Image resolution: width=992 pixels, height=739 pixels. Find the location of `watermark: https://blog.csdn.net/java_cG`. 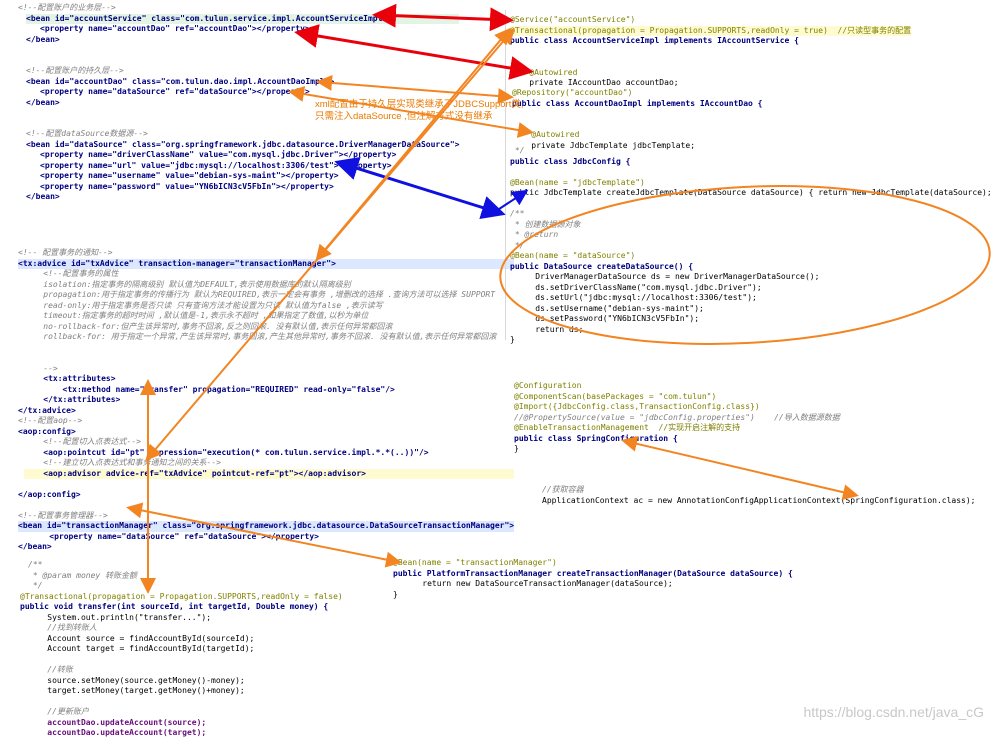

watermark: https://blog.csdn.net/java_cG is located at coordinates (893, 712).